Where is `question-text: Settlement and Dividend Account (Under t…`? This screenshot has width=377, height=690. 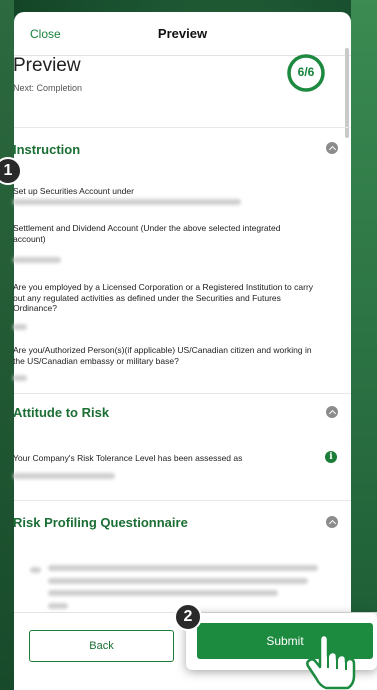
question-text: Settlement and Dividend Account (Under t… is located at coordinates (147, 233).